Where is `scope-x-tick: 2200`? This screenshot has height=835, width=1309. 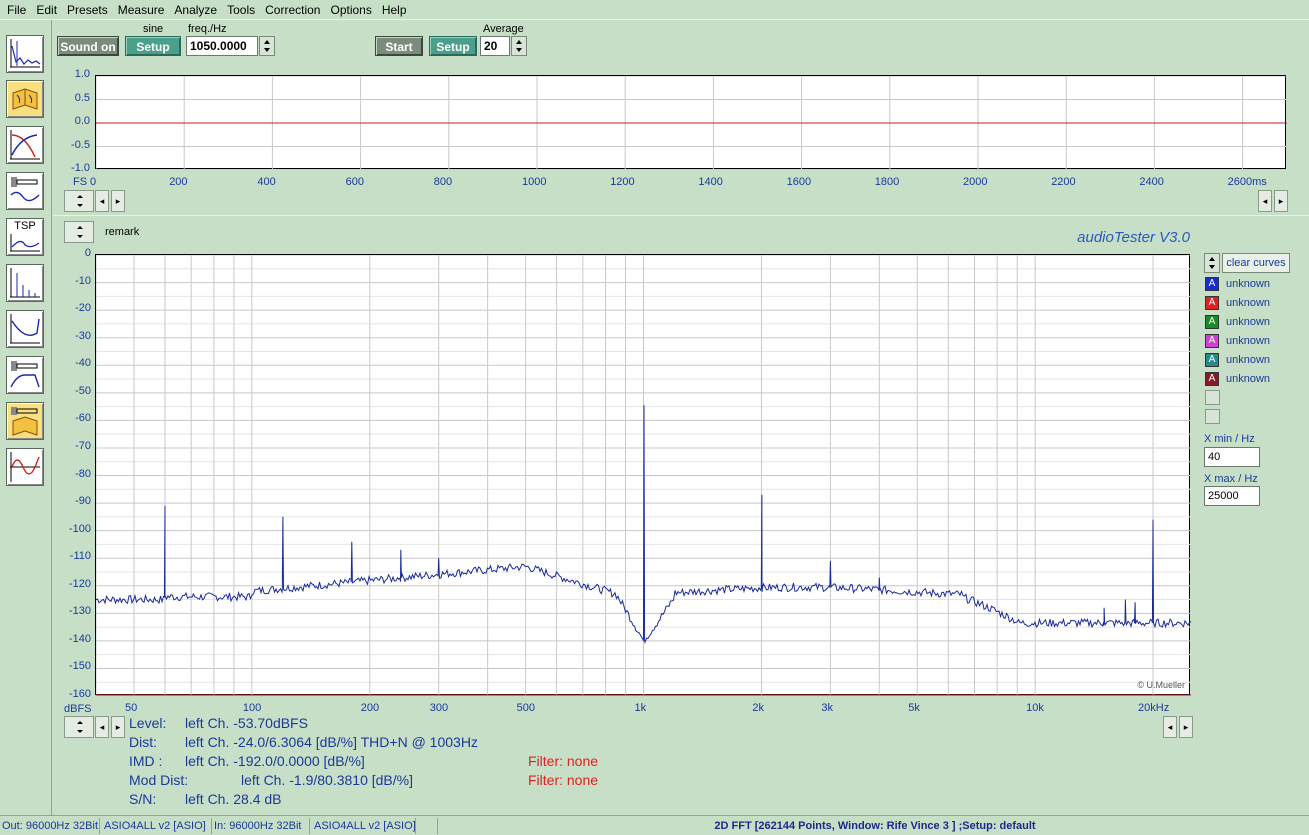
scope-x-tick: 2200 is located at coordinates (1063, 182).